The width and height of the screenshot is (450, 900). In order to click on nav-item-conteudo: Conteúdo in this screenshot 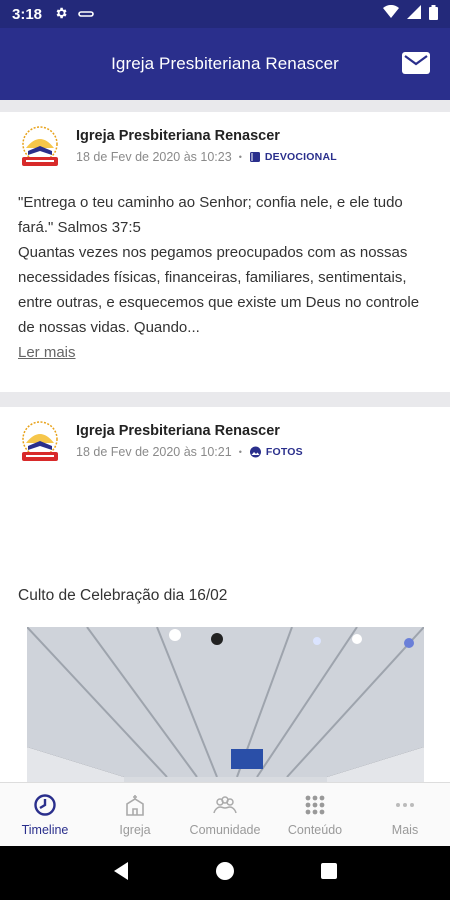, I will do `click(315, 814)`.